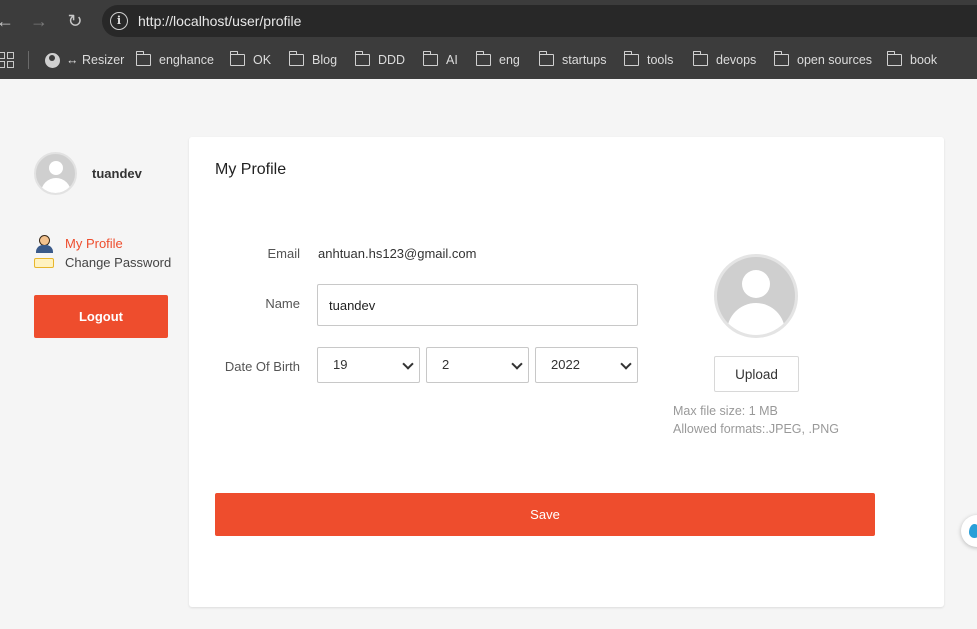  I want to click on name-label: Name, so click(282, 303).